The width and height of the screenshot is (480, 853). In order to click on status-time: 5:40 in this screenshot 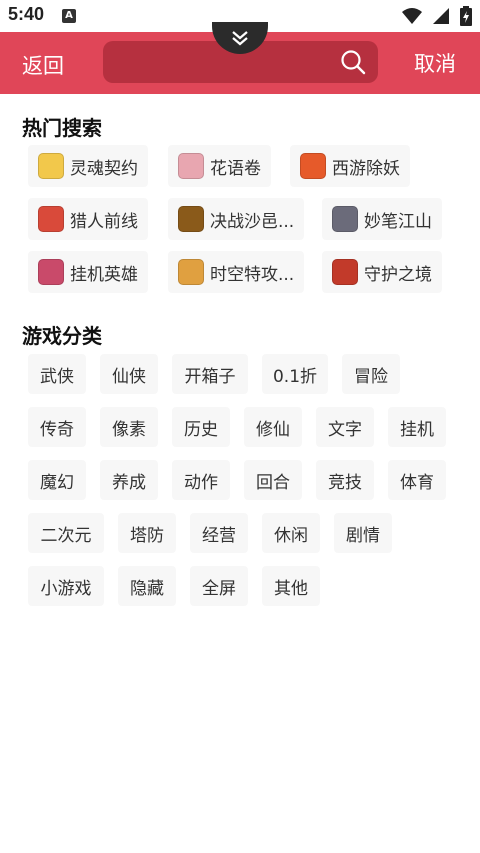, I will do `click(26, 14)`.